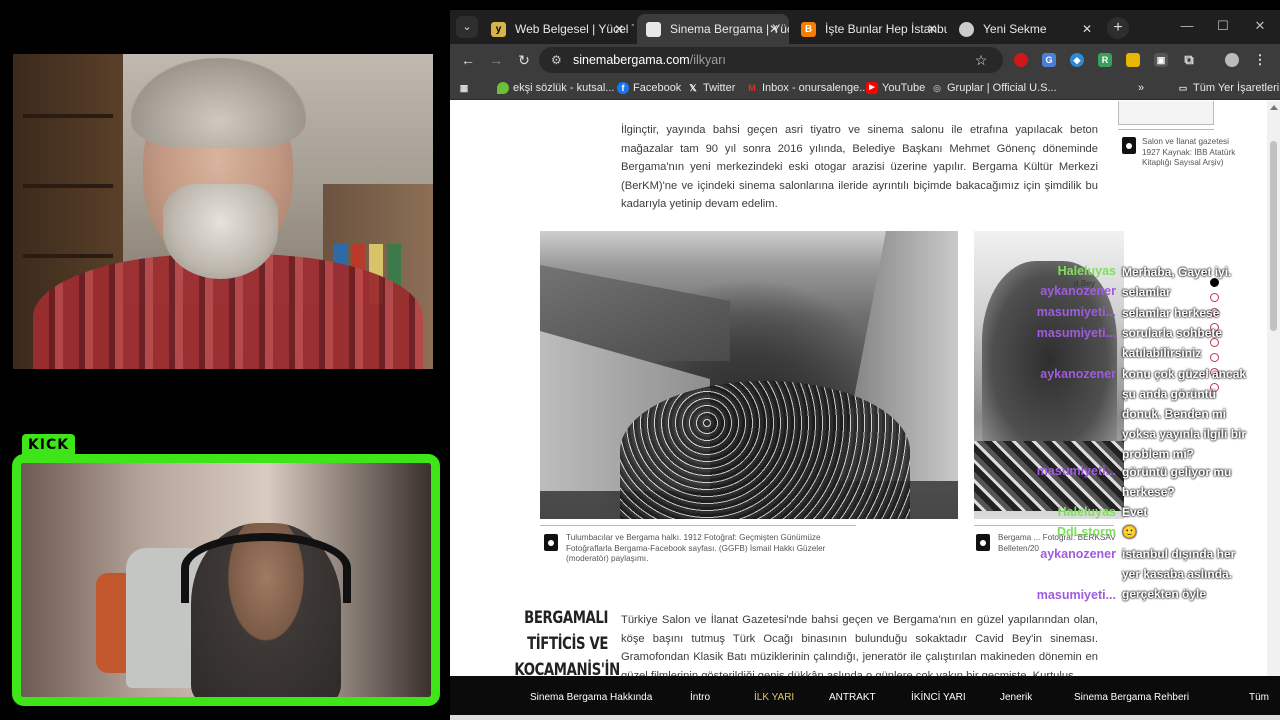 The image size is (1280, 720). What do you see at coordinates (1131, 698) in the screenshot?
I see `nav-rehber: Sinema Bergama Rehberi` at bounding box center [1131, 698].